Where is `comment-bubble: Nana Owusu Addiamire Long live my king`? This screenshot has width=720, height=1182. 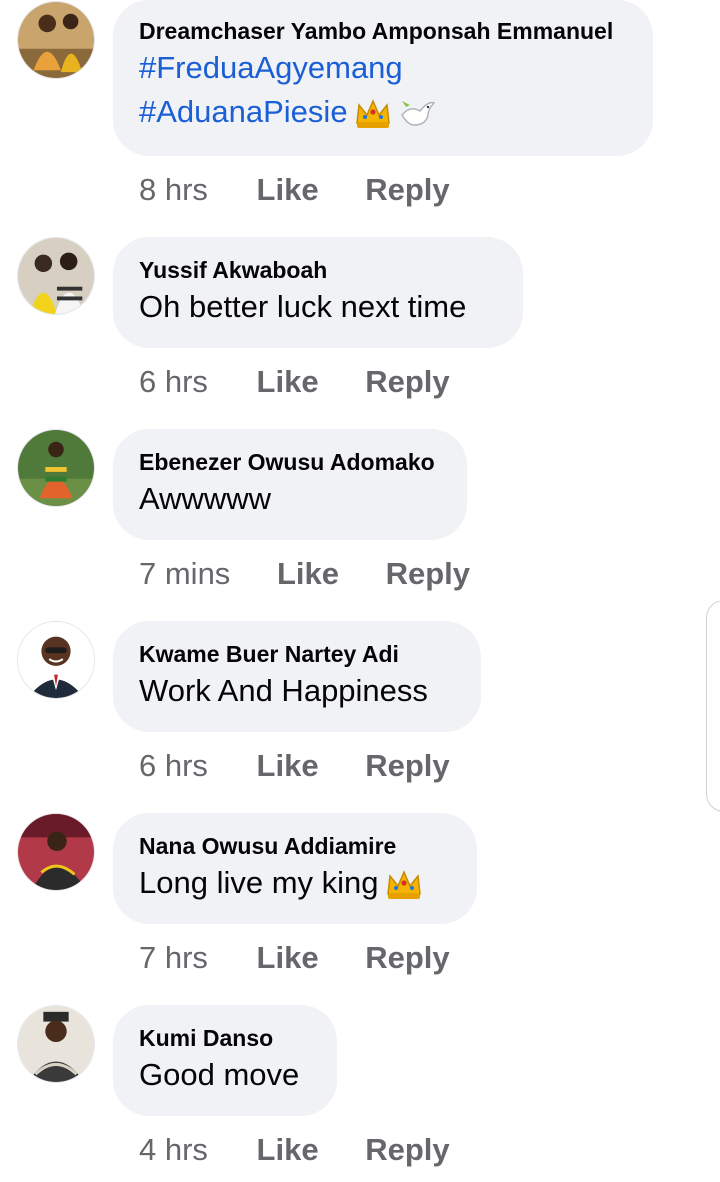
comment-bubble: Nana Owusu Addiamire Long live my king is located at coordinates (295, 868).